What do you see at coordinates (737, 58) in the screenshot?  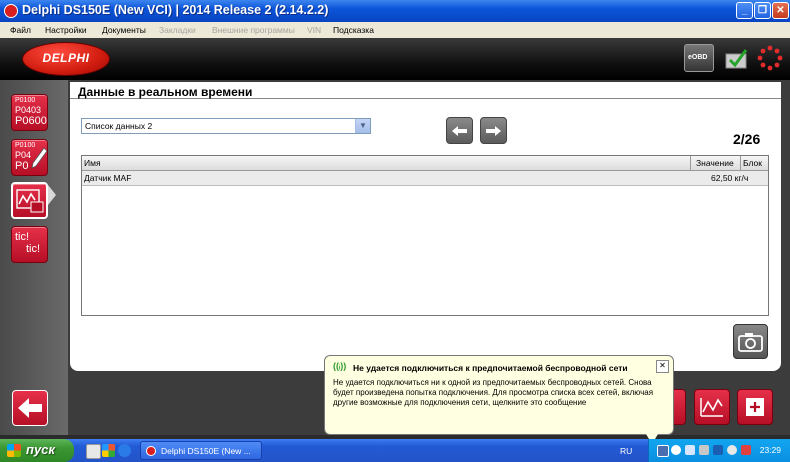 I see `vci-status-icon` at bounding box center [737, 58].